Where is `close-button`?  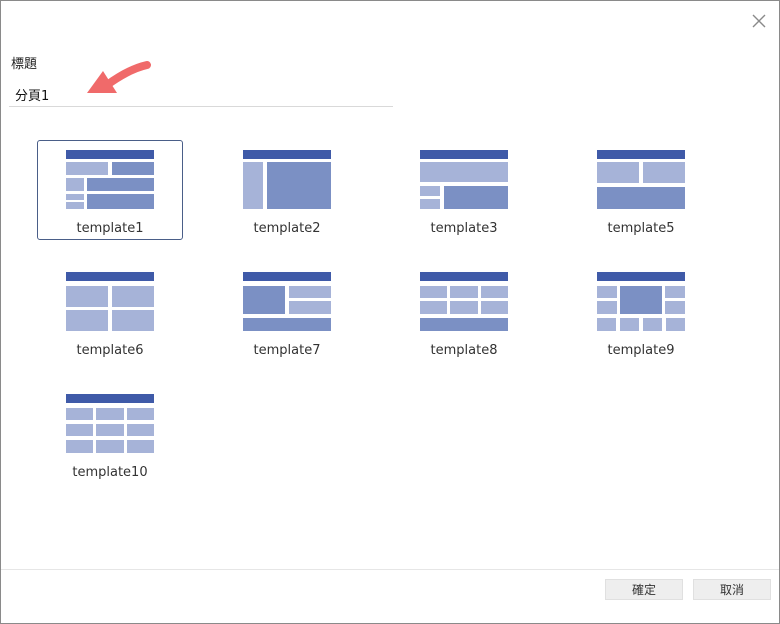 close-button is located at coordinates (759, 21).